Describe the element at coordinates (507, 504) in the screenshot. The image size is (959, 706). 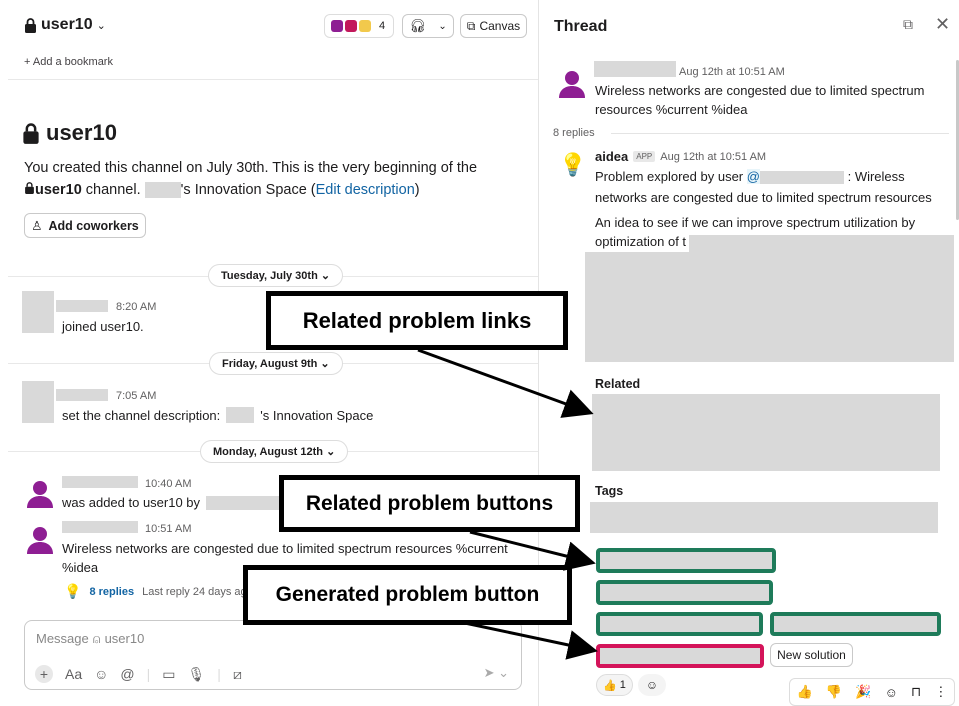
I see `annotation-arrows` at that location.